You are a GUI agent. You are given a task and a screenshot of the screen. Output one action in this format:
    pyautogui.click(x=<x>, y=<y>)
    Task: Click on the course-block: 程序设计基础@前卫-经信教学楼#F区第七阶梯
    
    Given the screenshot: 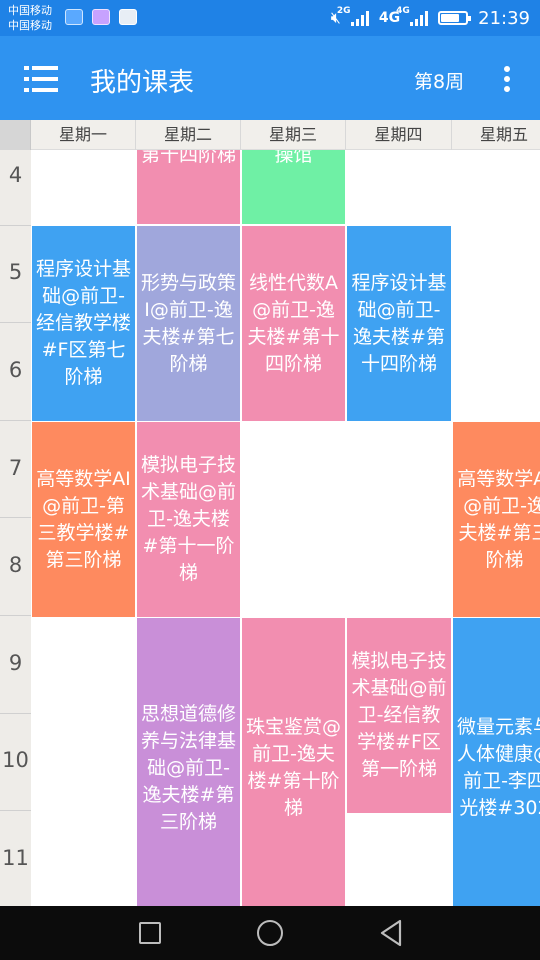 What is the action you would take?
    pyautogui.click(x=83, y=323)
    